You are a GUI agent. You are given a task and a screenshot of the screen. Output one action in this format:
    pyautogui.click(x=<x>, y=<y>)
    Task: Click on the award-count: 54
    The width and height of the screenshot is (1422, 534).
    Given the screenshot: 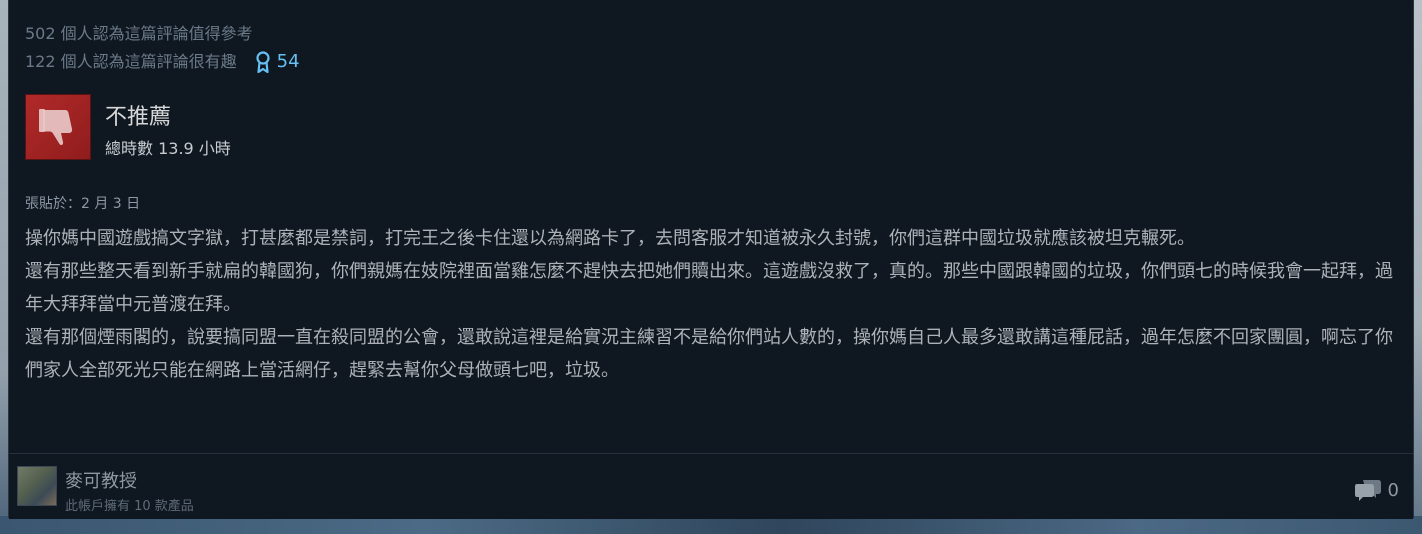 What is the action you would take?
    pyautogui.click(x=288, y=61)
    